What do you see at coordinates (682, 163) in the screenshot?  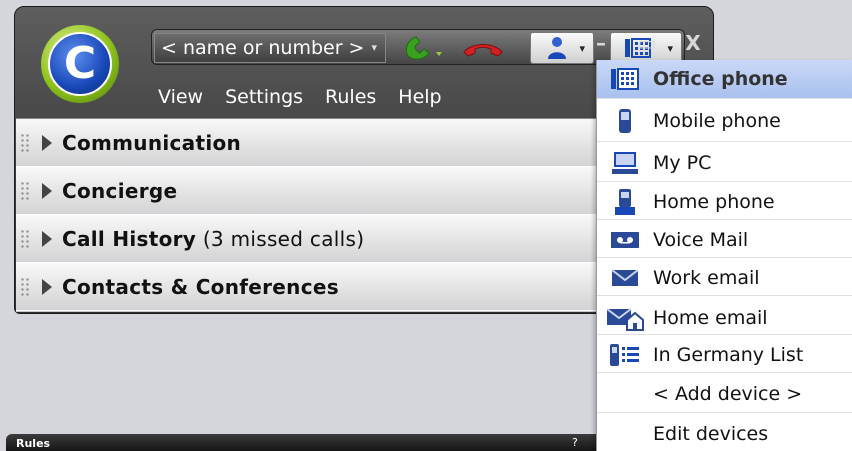 I see `device-item-label: My PC` at bounding box center [682, 163].